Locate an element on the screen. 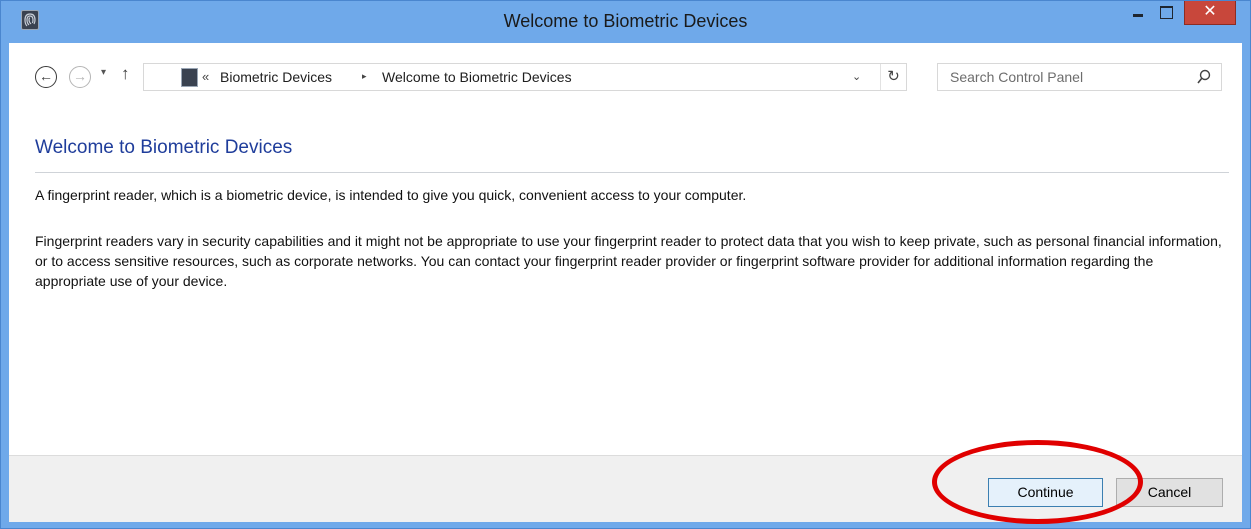  button-bar: Continue Cancel is located at coordinates (625, 488).